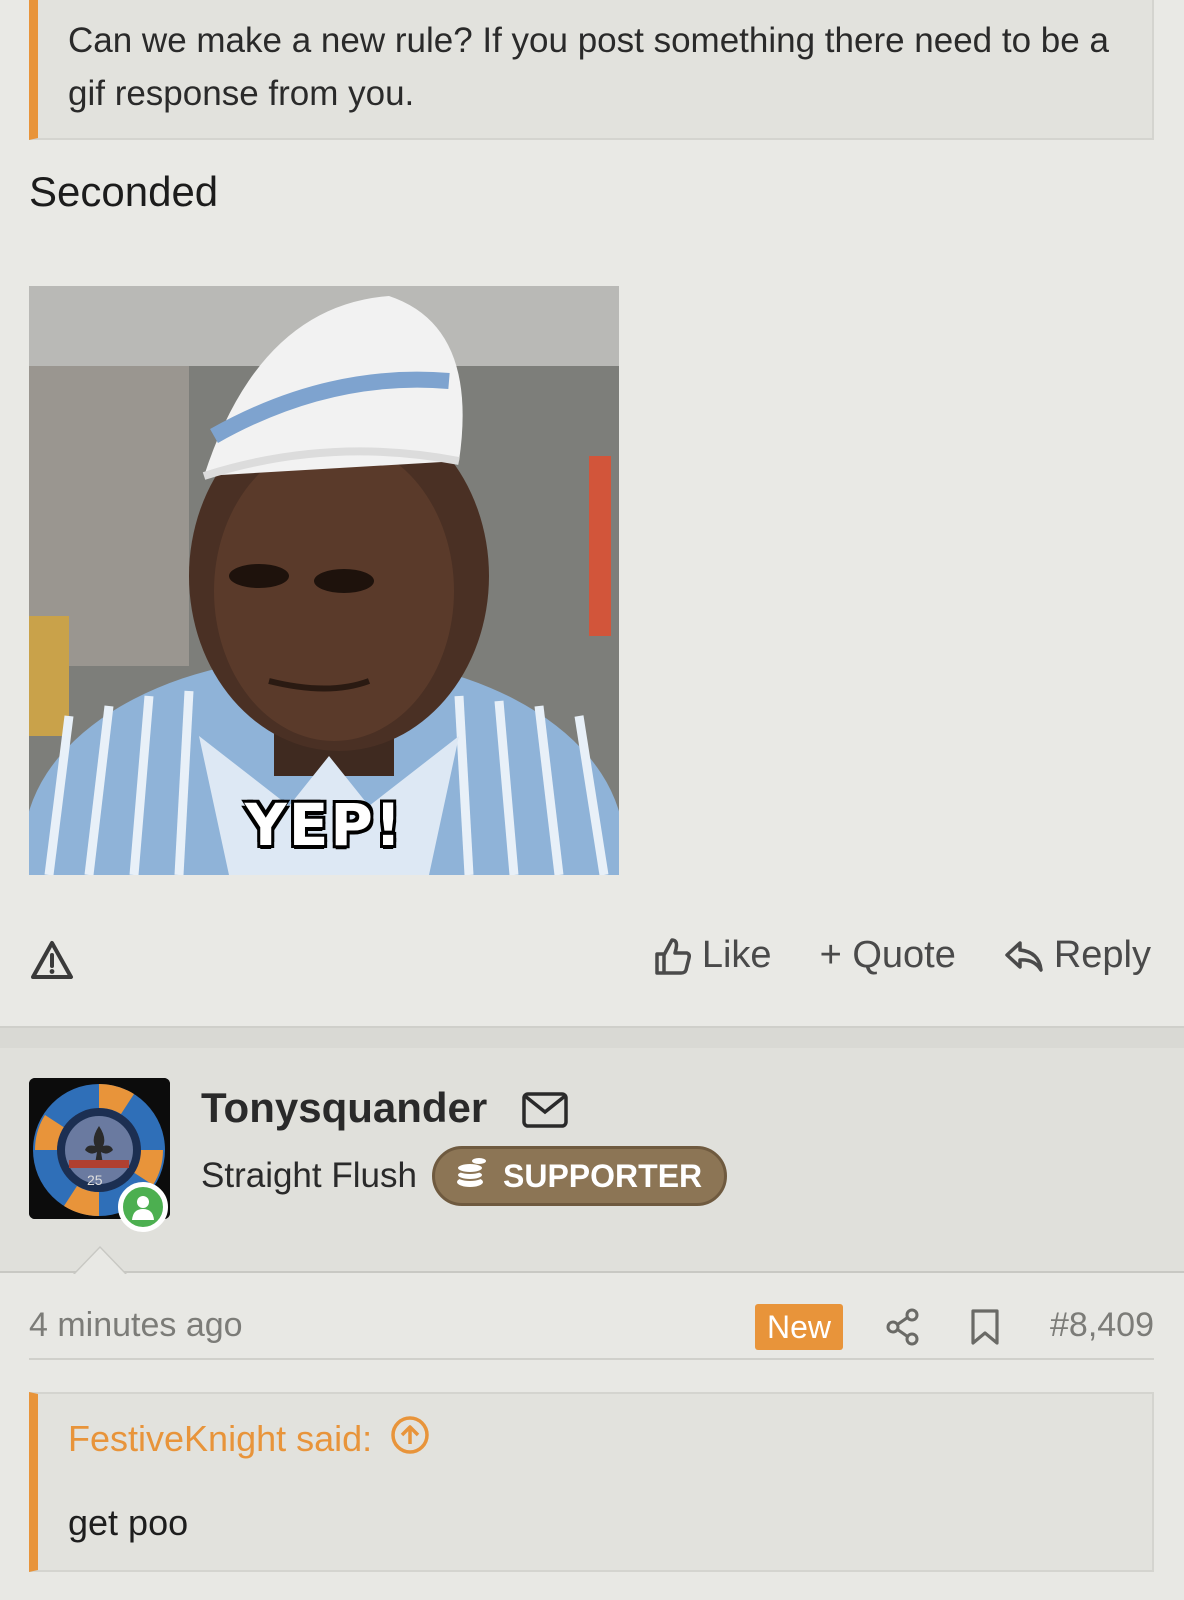 The width and height of the screenshot is (1184, 1600). I want to click on mail-icon, so click(545, 1112).